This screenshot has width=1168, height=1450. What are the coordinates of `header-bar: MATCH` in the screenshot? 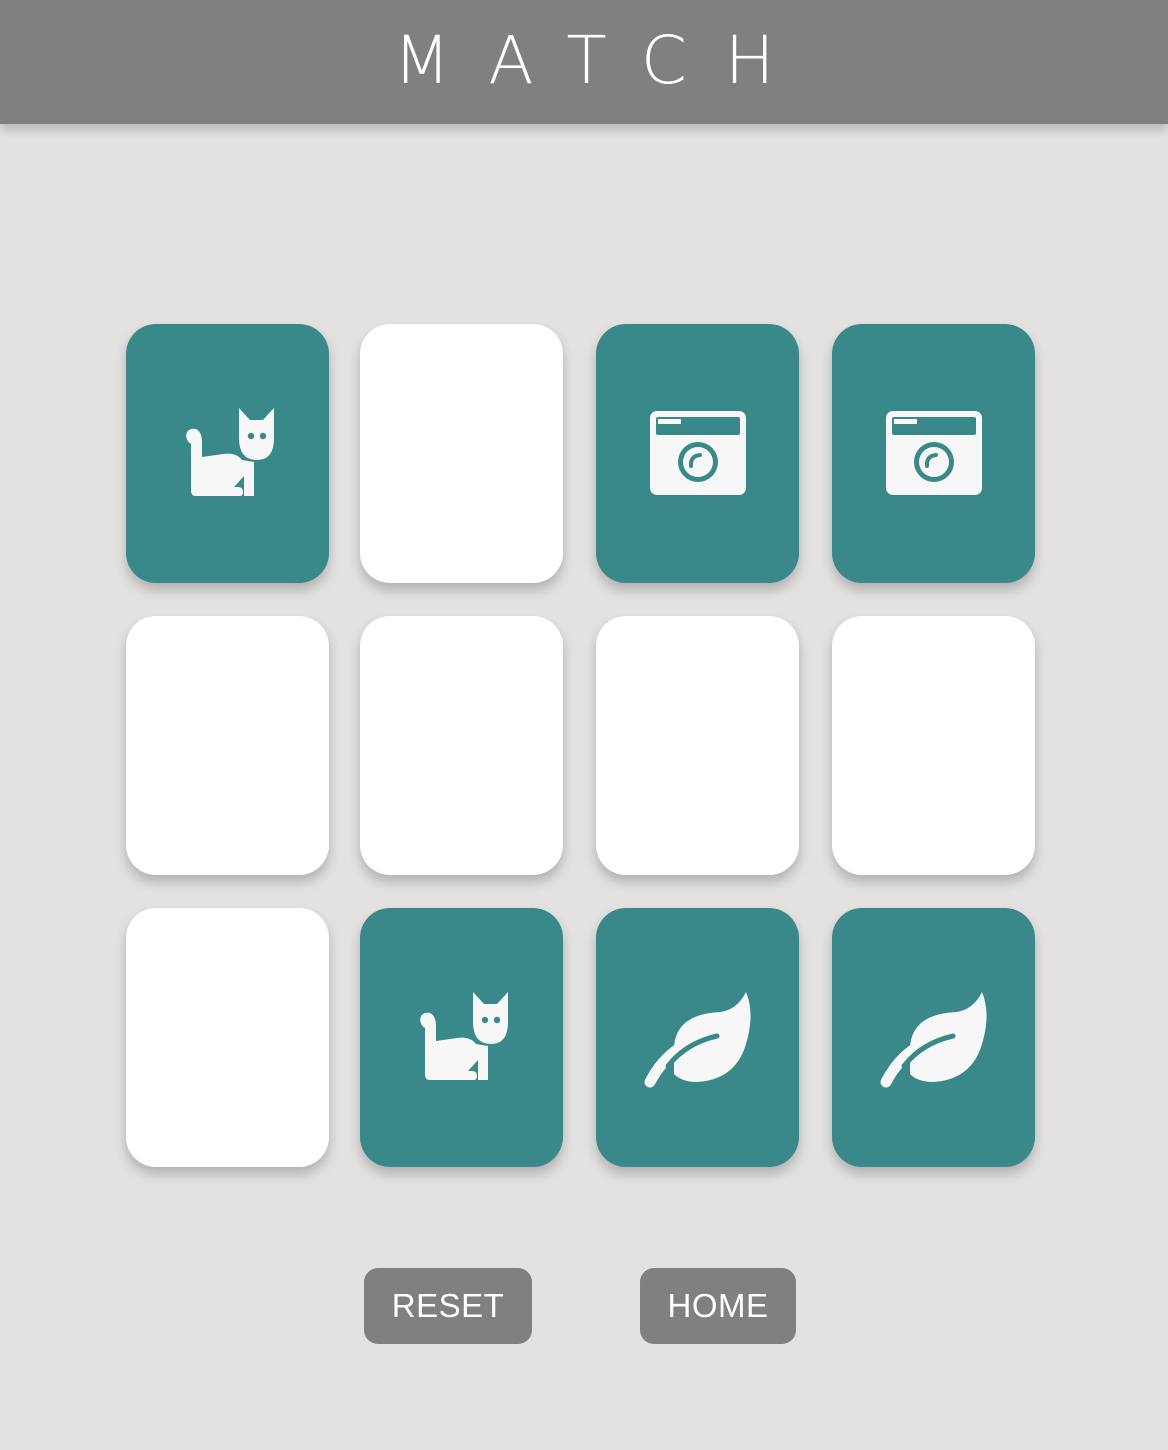 It's located at (584, 62).